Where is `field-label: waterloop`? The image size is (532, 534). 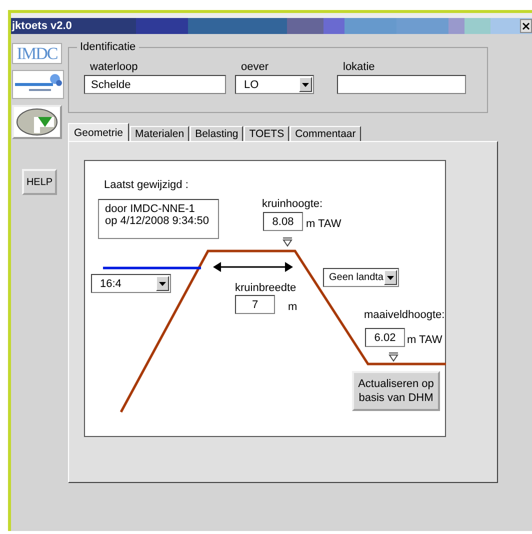
field-label: waterloop is located at coordinates (114, 67).